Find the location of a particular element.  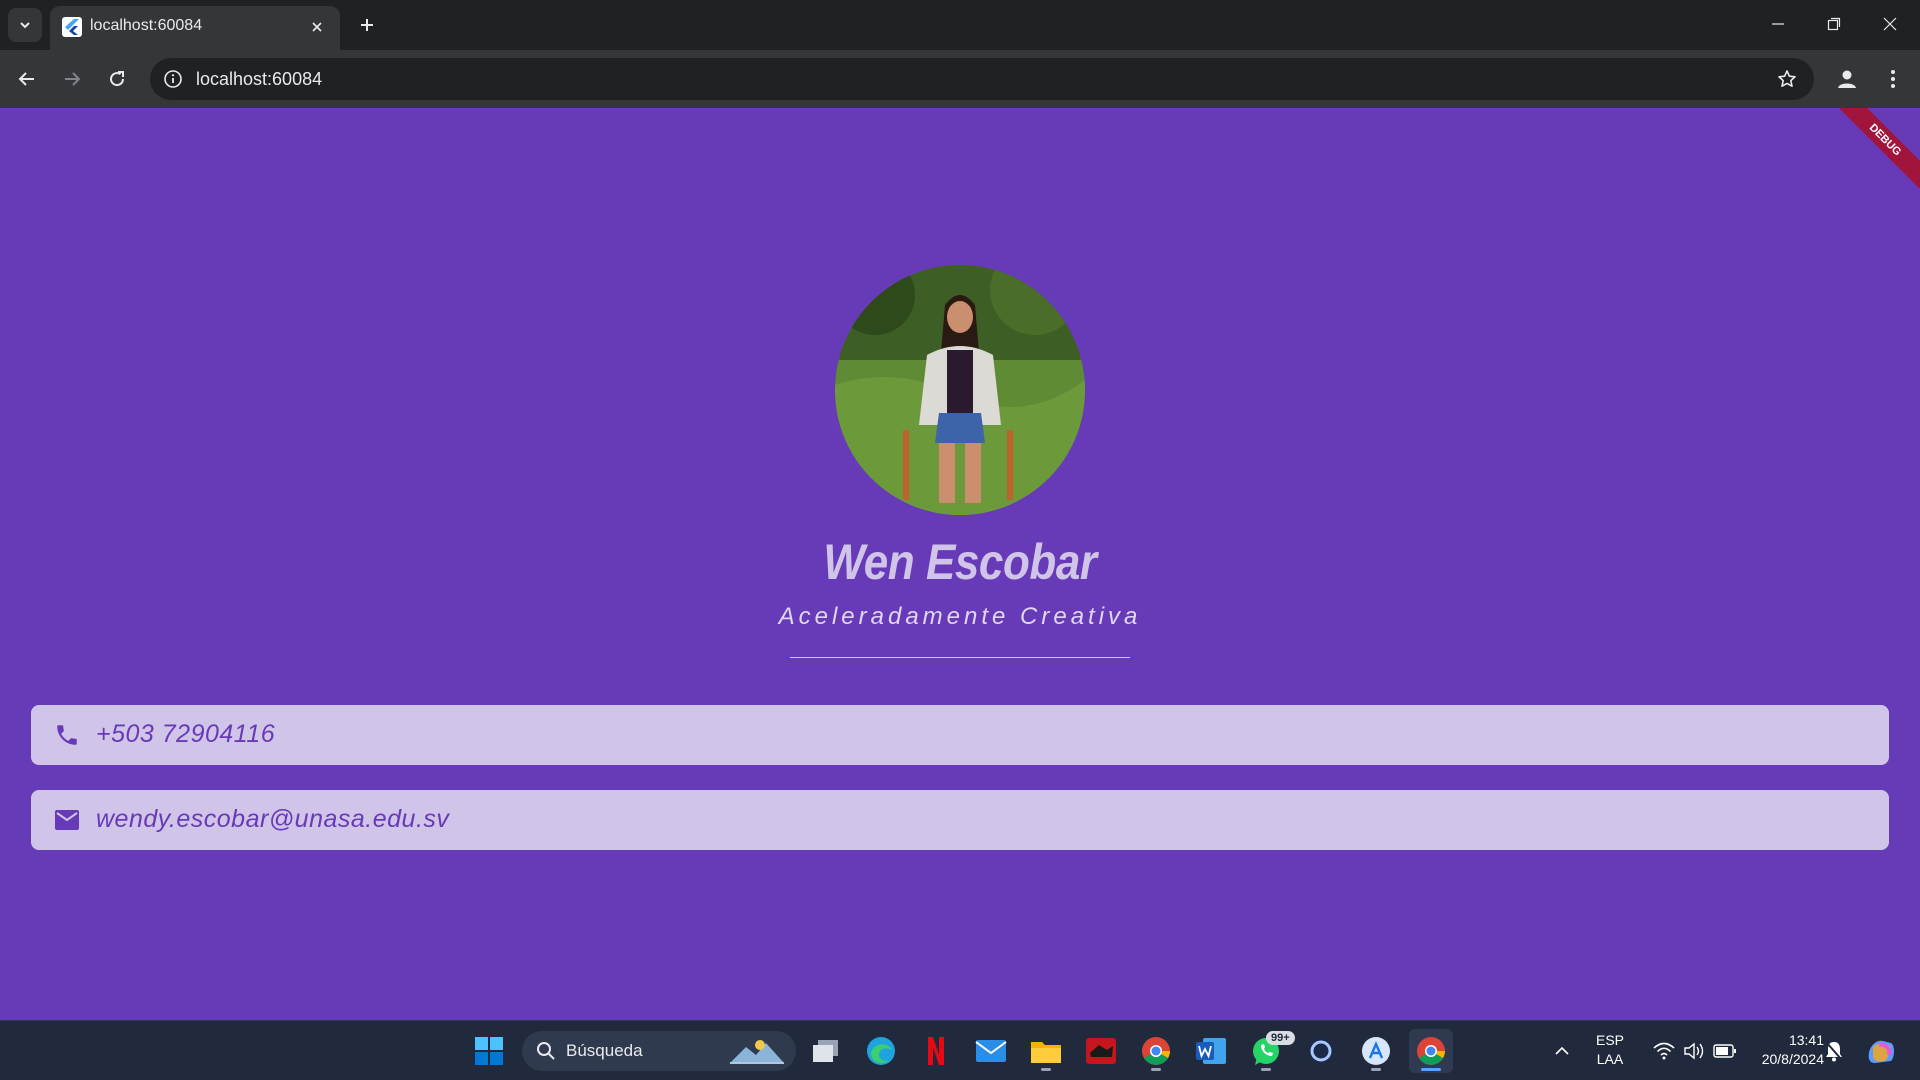

restore-icon is located at coordinates (1834, 24).